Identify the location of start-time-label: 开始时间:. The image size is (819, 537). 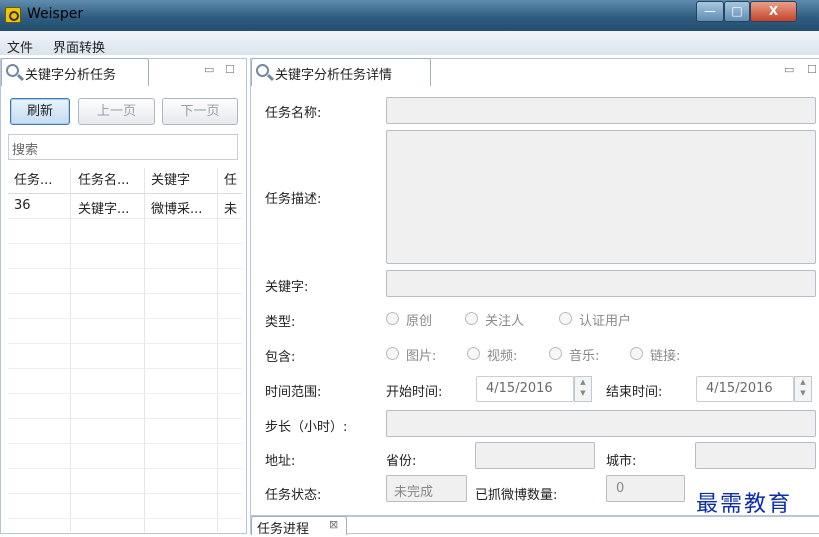
(414, 392).